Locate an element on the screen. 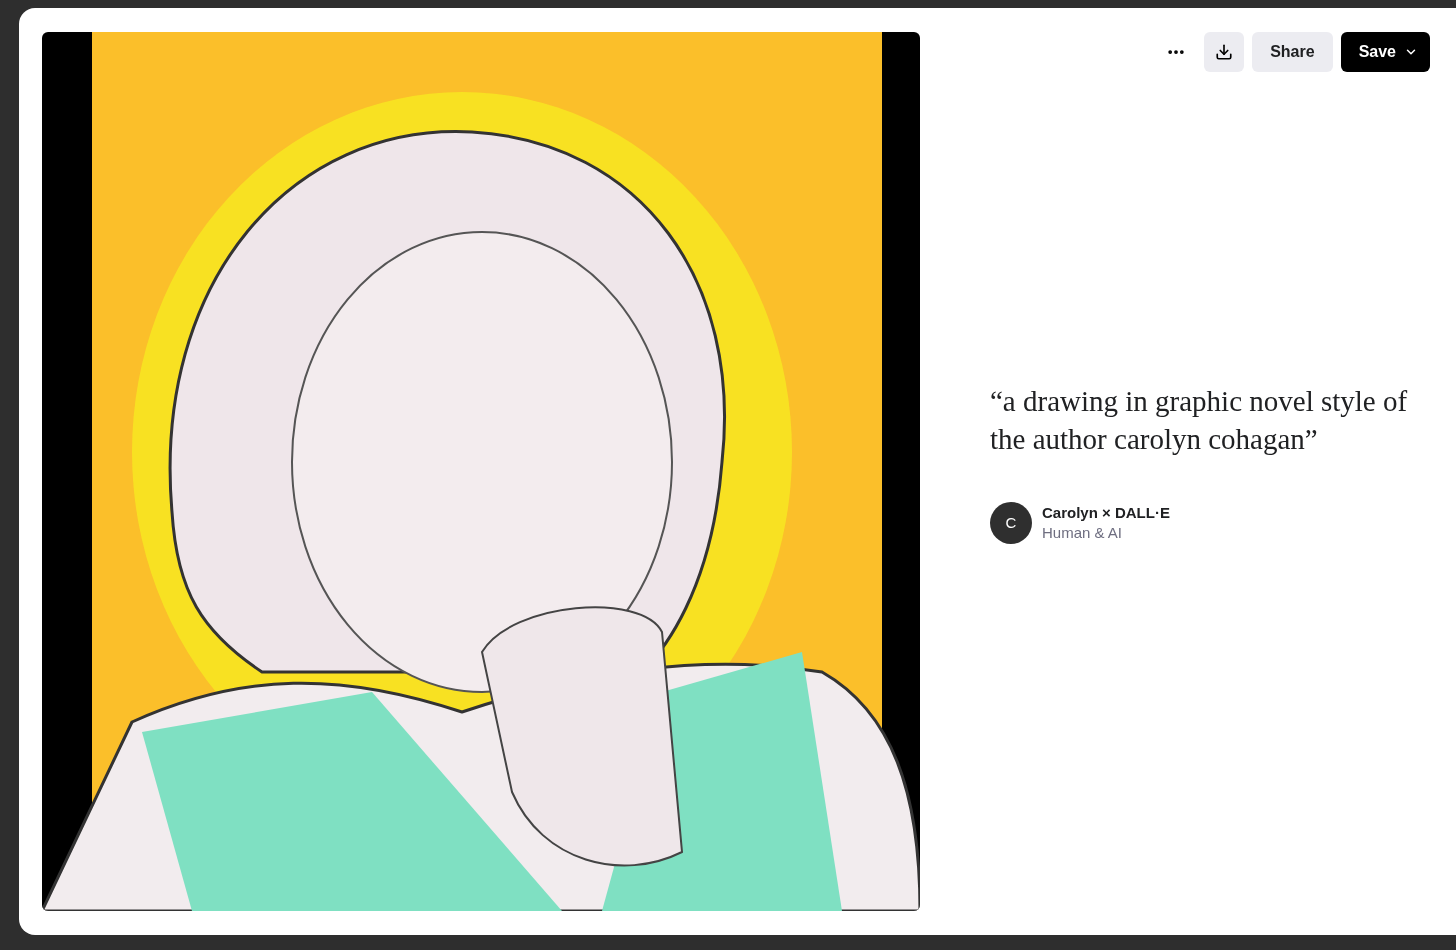  save-button: Save is located at coordinates (1385, 52).